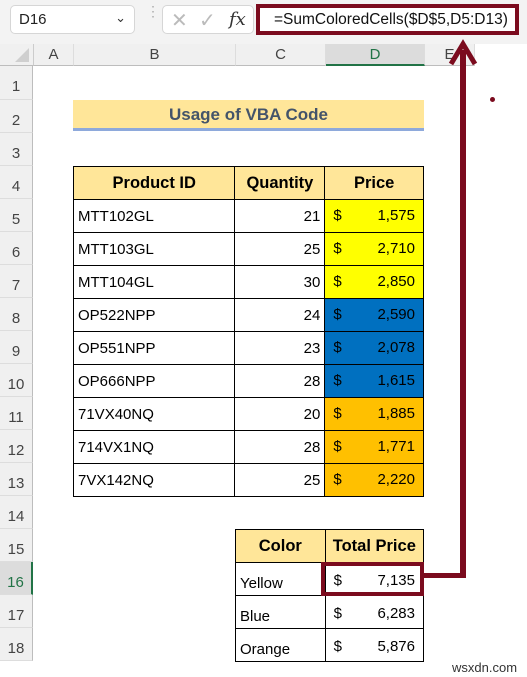 This screenshot has height=677, width=527. Describe the element at coordinates (374, 414) in the screenshot. I see `price-cell: $ 1,885` at that location.